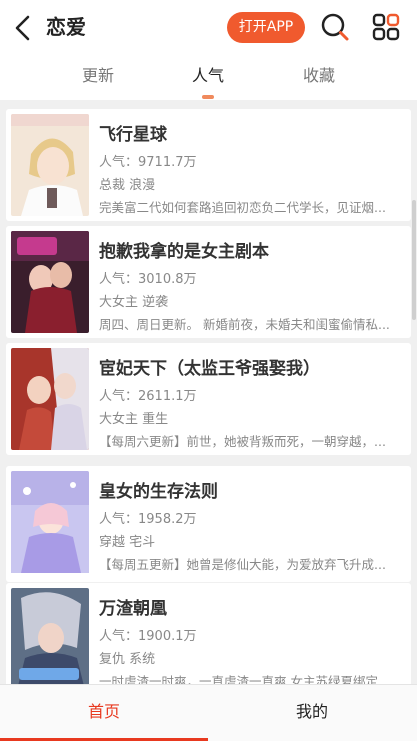 This screenshot has height=741, width=417. Describe the element at coordinates (148, 279) in the screenshot. I see `comic-popularity: 人气：3010.8万` at that location.